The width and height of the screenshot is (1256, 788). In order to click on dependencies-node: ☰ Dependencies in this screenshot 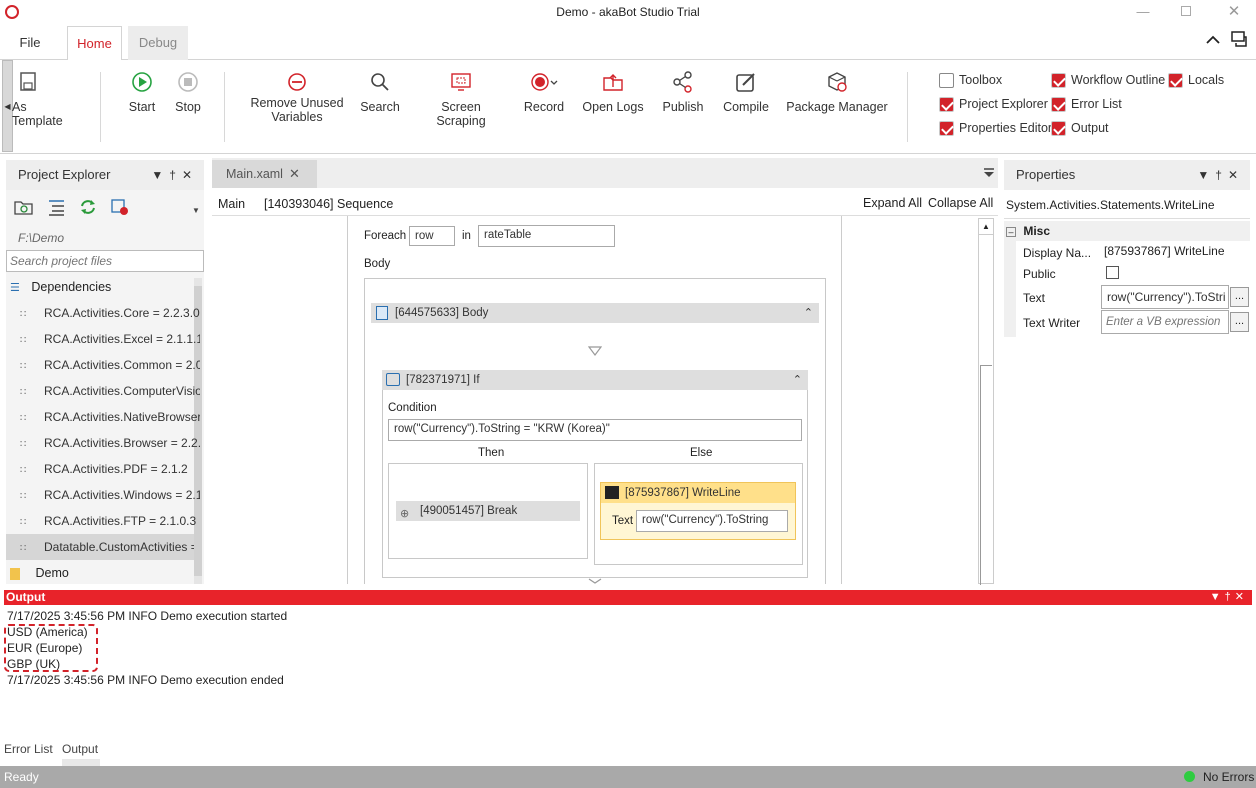, I will do `click(60, 287)`.